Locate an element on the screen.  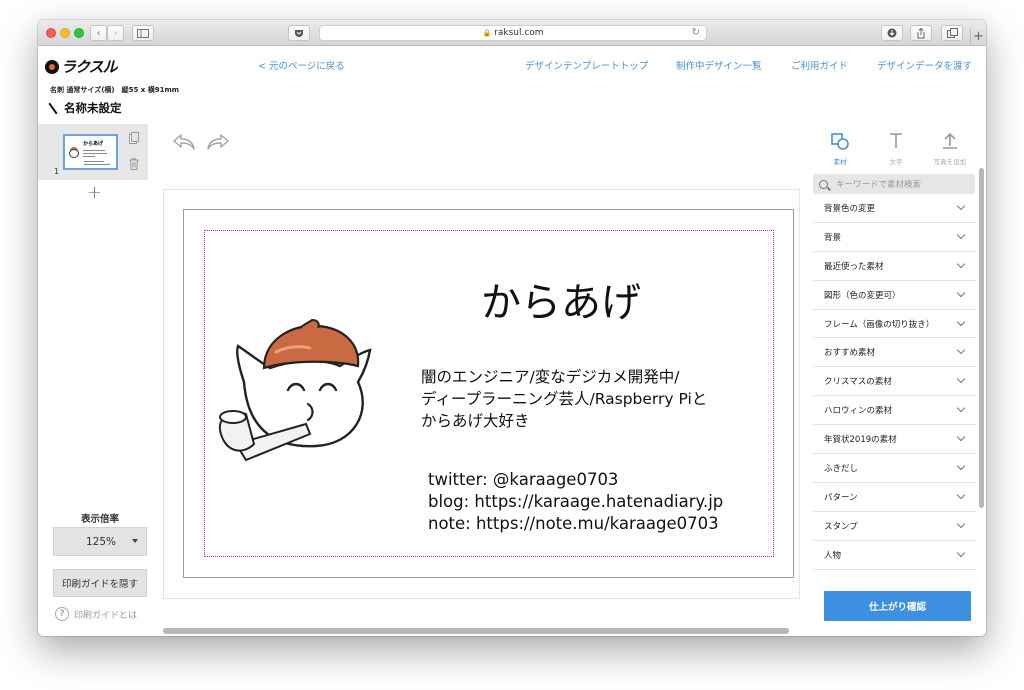
design-title-text: 名称未設定 is located at coordinates (93, 108).